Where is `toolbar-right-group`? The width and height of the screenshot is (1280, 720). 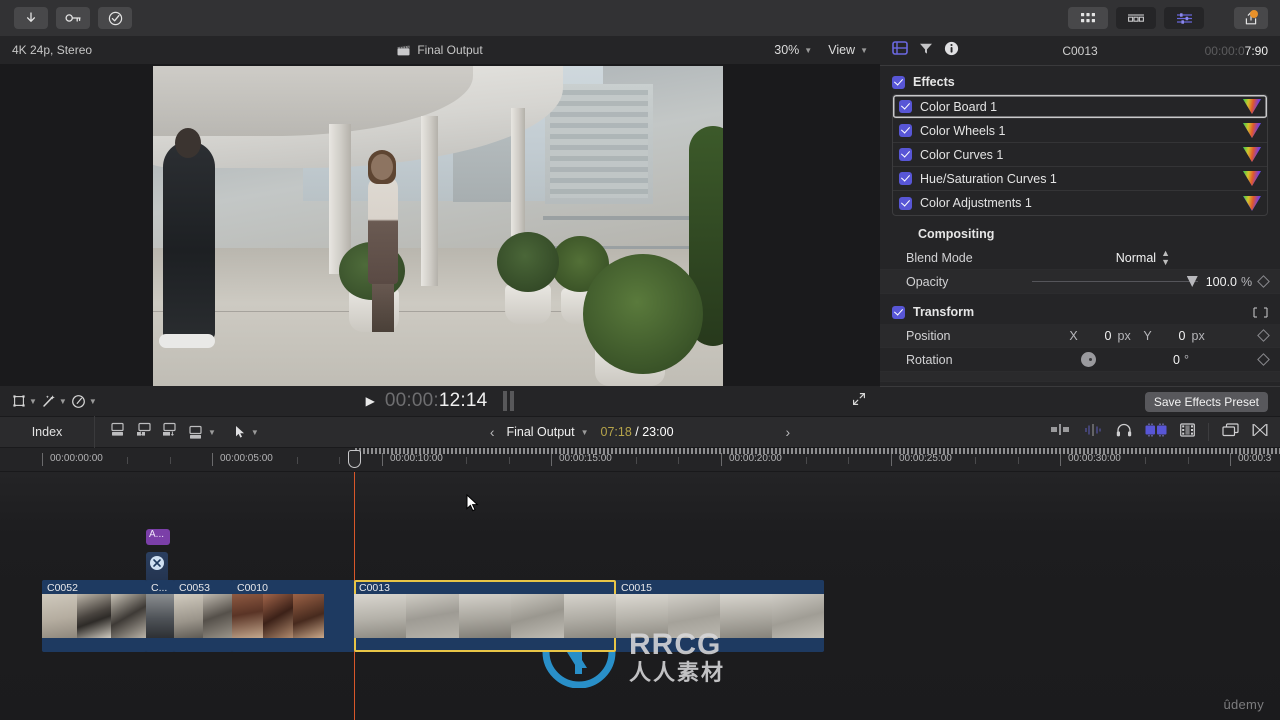
toolbar-right-group is located at coordinates (1174, 18).